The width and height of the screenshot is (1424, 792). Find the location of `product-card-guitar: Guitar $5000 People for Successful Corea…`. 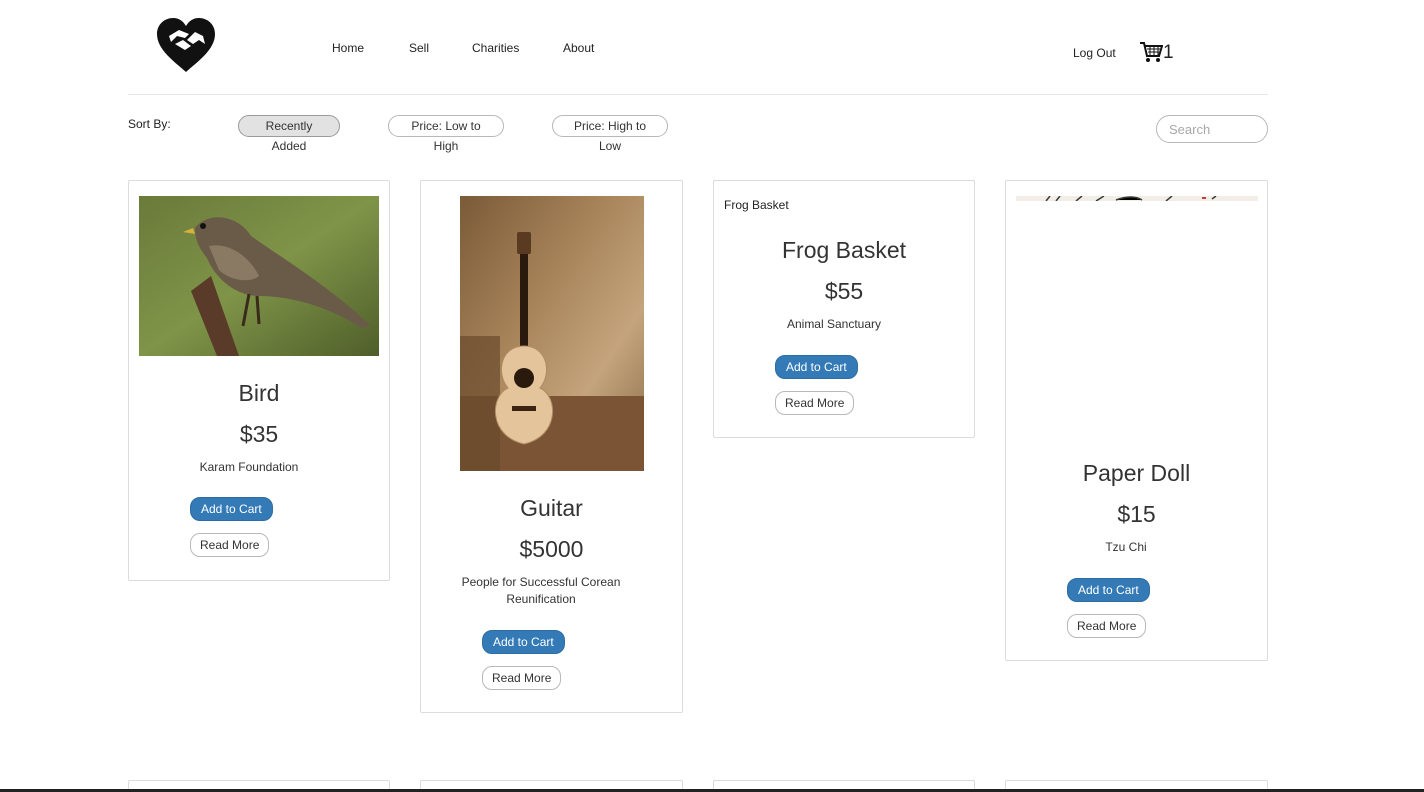

product-card-guitar: Guitar $5000 People for Successful Corea… is located at coordinates (551, 446).